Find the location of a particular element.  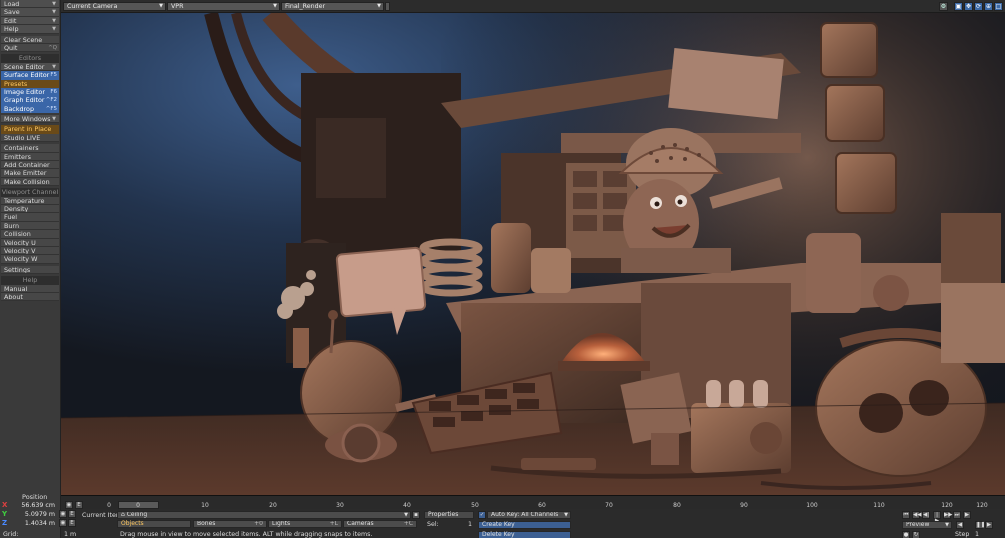

presets-button: Presets is located at coordinates (30, 83).